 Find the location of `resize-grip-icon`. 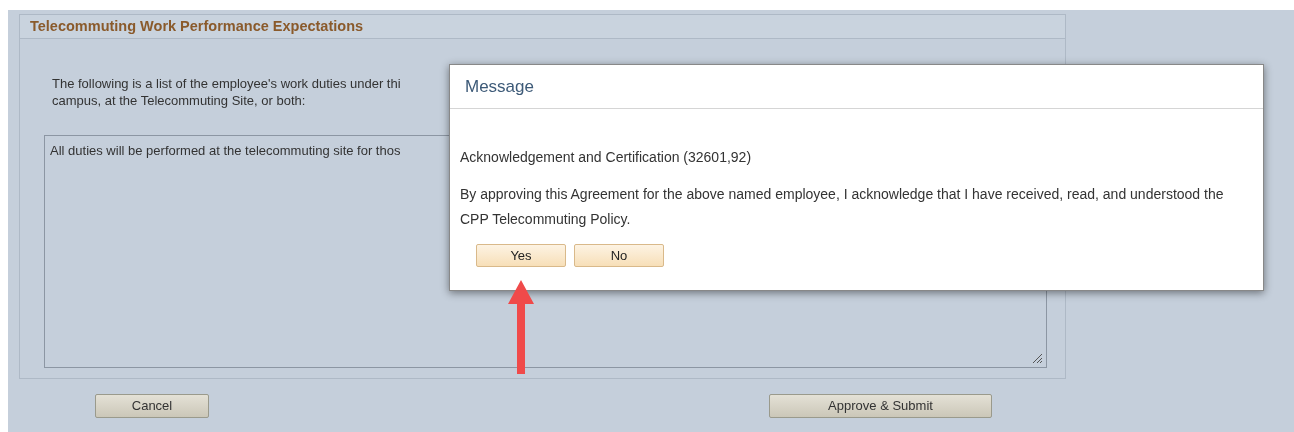

resize-grip-icon is located at coordinates (1037, 358).